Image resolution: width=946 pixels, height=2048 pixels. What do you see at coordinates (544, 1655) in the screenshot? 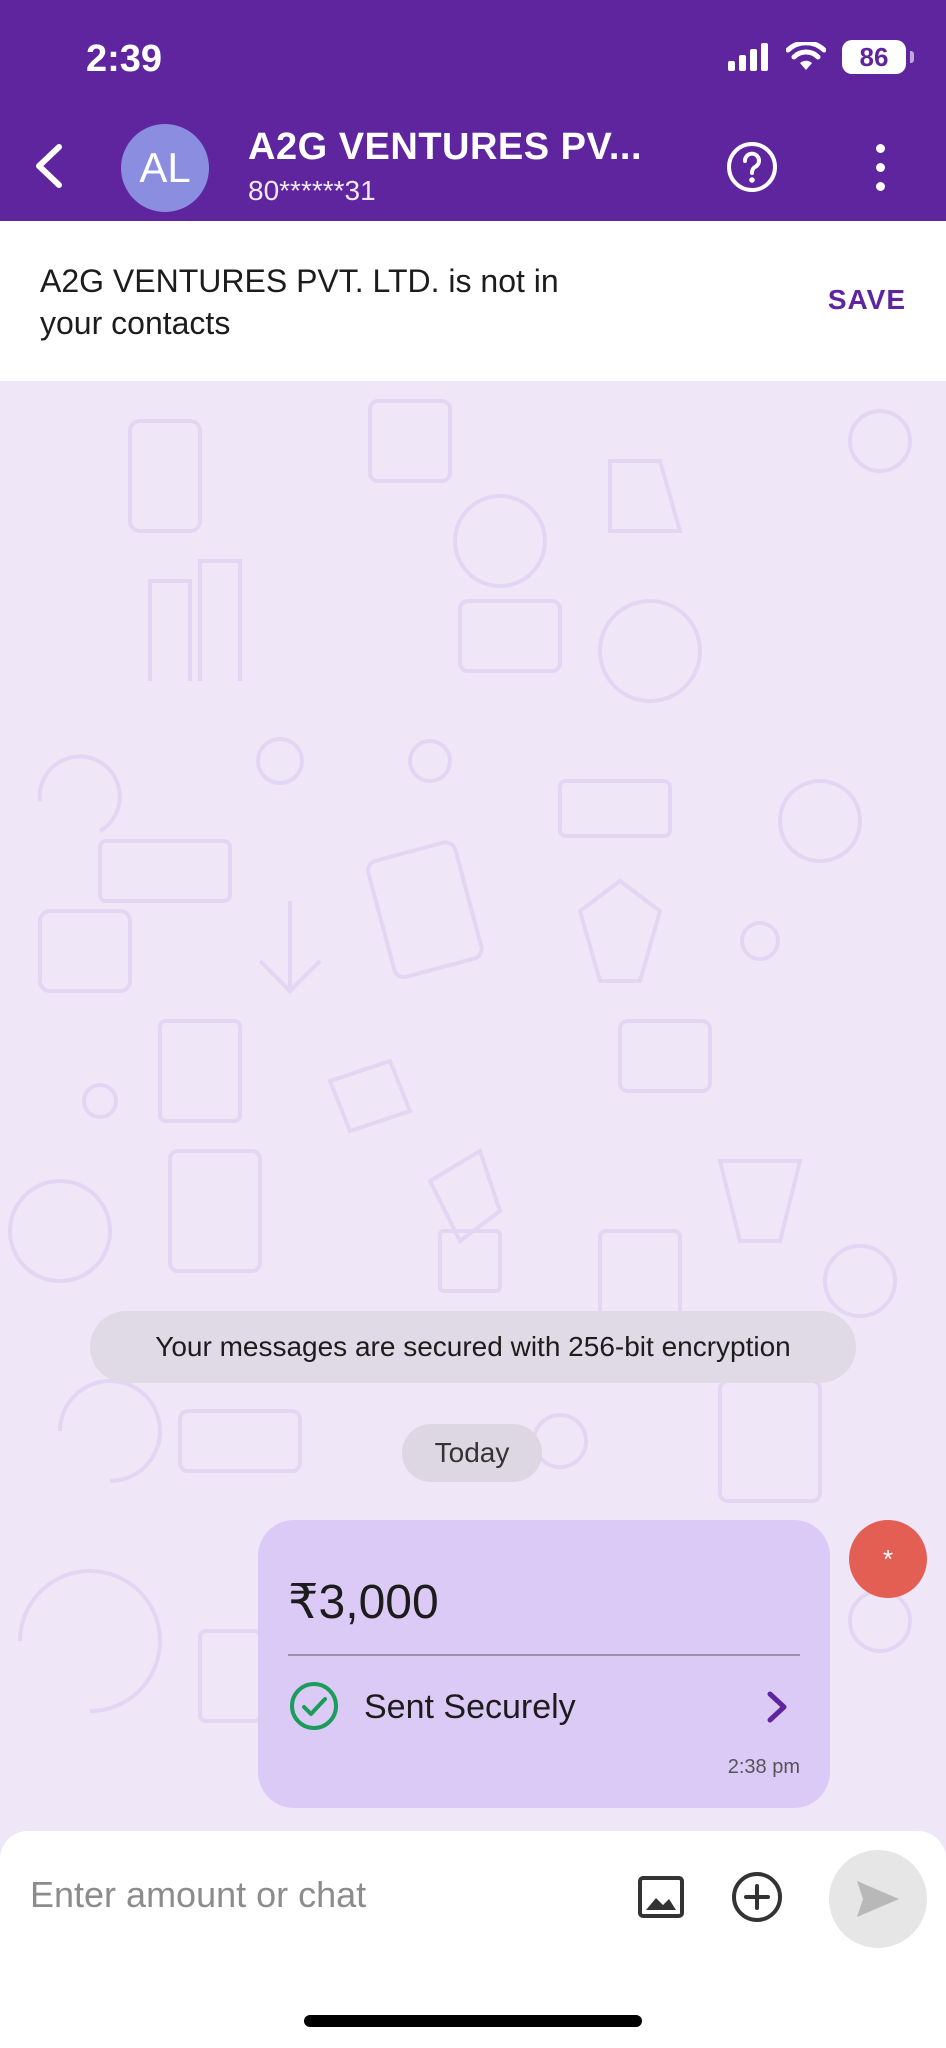
I see `divider` at bounding box center [544, 1655].